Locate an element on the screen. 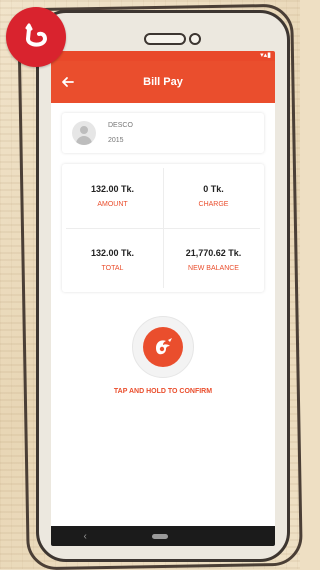 The height and width of the screenshot is (570, 320). page-title: Bill Pay is located at coordinates (163, 82).